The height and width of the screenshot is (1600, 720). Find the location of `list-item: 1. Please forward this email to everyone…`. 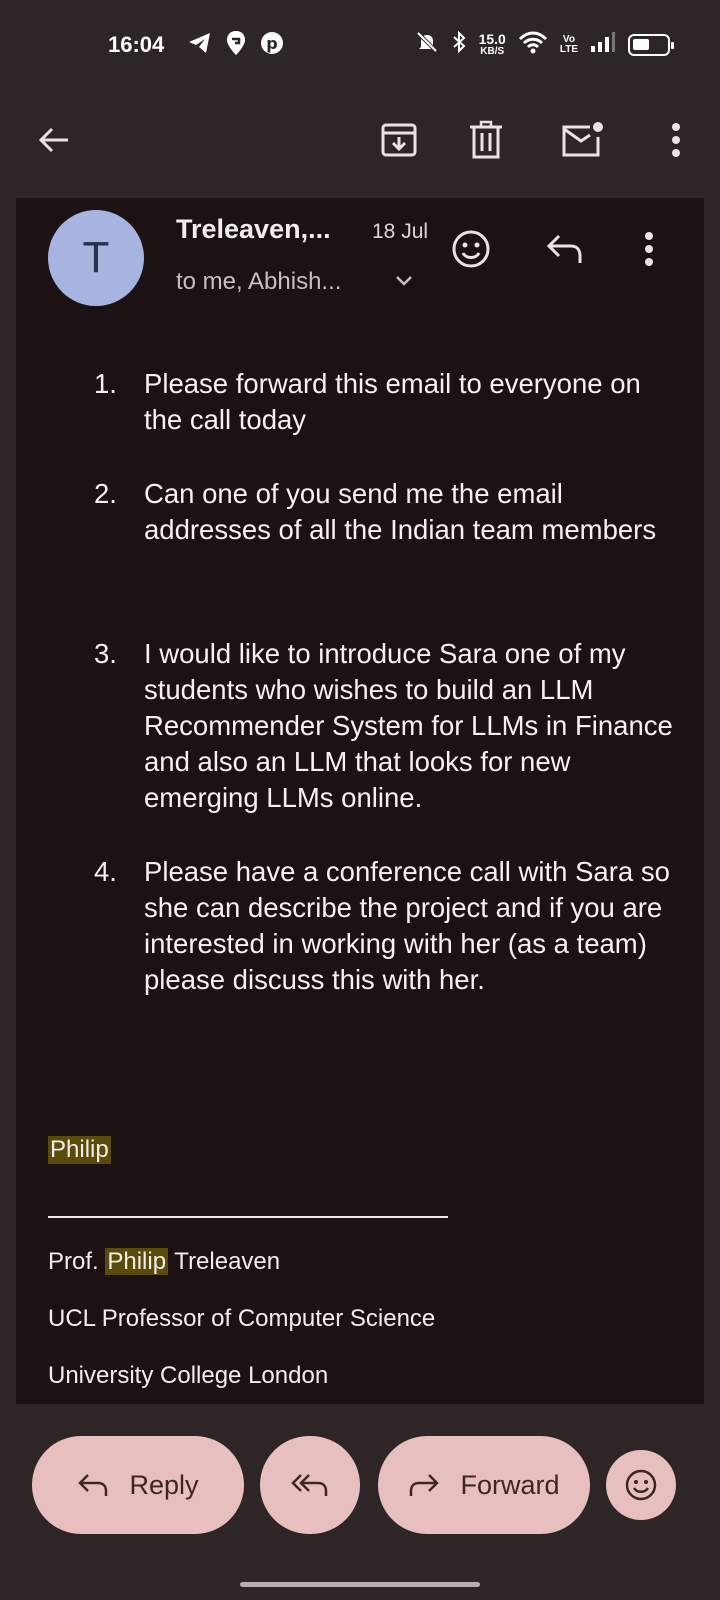

list-item: 1. Please forward this email to everyone… is located at coordinates (367, 401).